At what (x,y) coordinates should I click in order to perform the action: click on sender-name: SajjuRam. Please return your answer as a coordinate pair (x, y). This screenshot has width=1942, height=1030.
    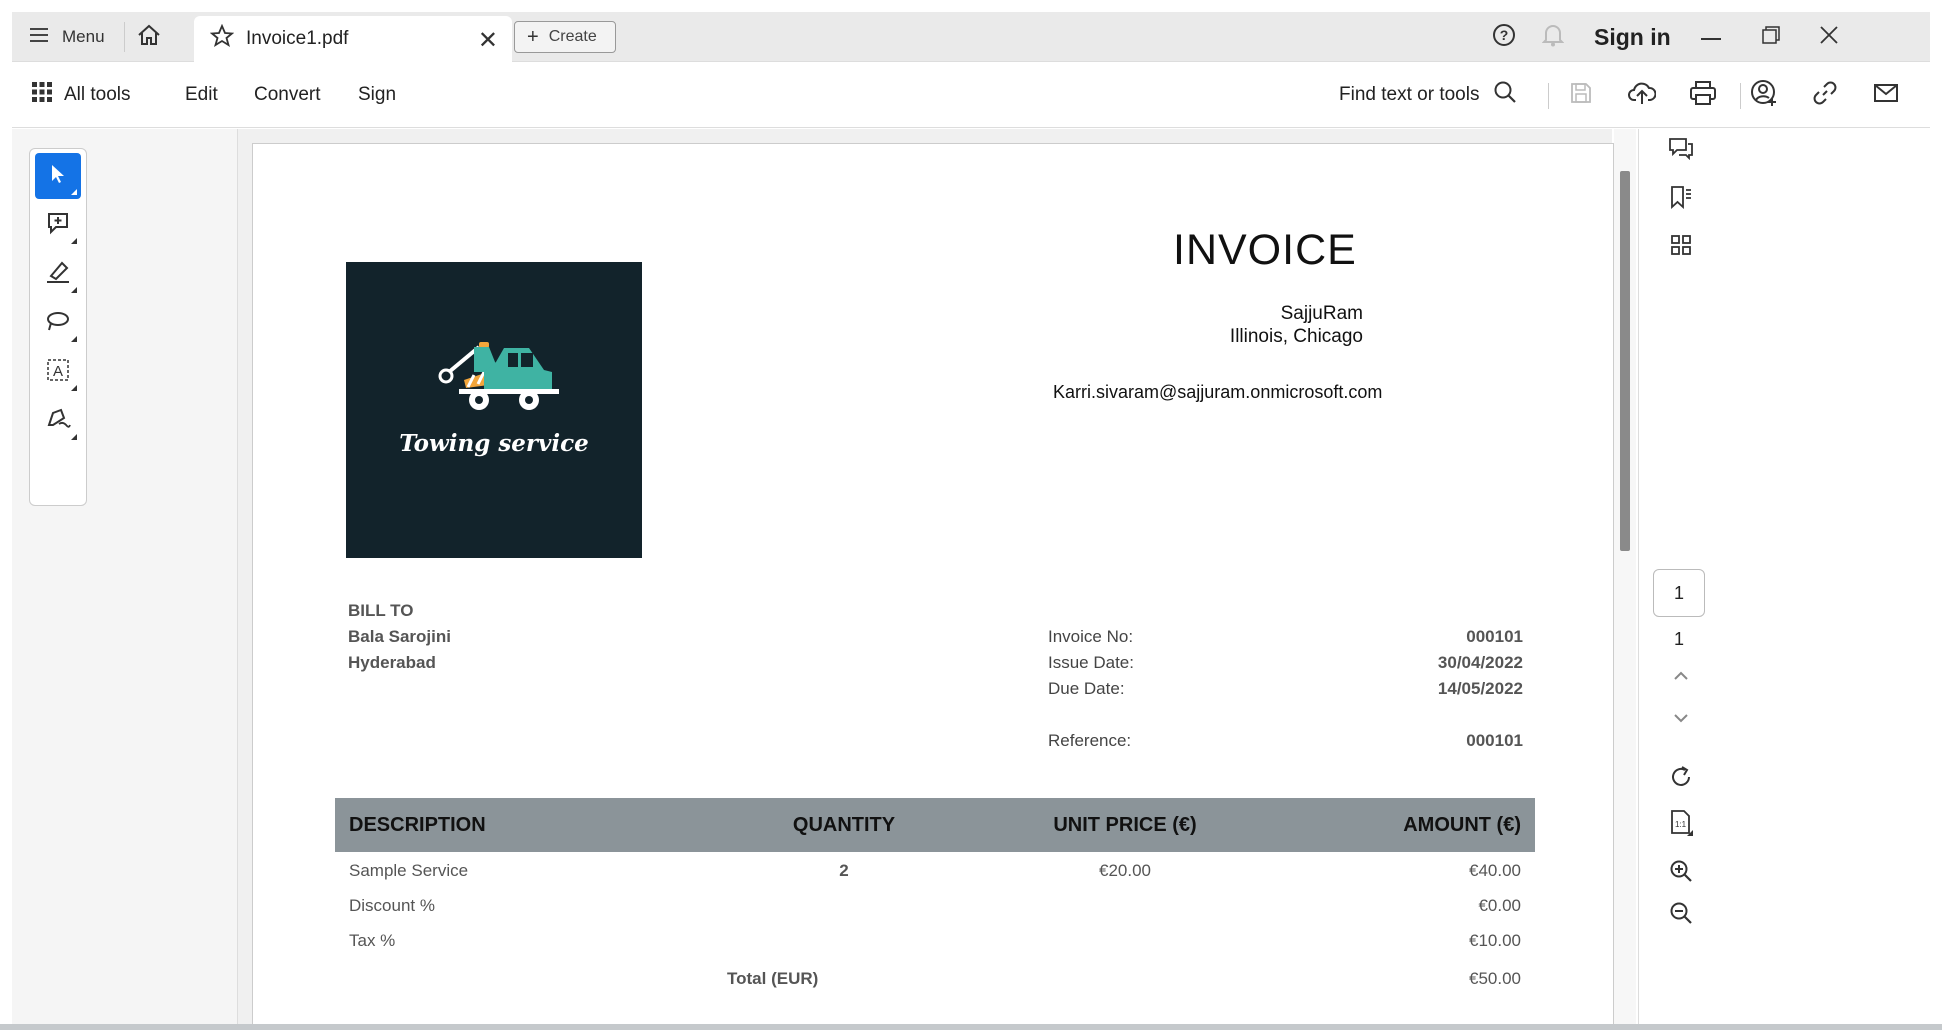
    Looking at the image, I should click on (1321, 313).